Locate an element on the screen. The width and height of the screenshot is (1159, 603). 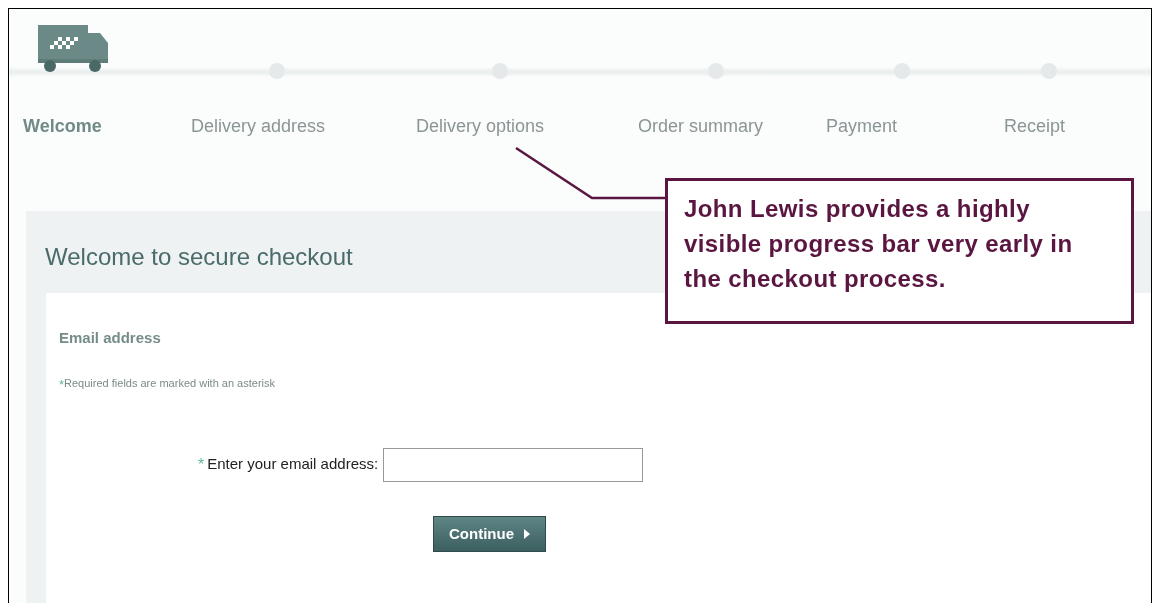
progress-step: Welcome is located at coordinates (62, 126).